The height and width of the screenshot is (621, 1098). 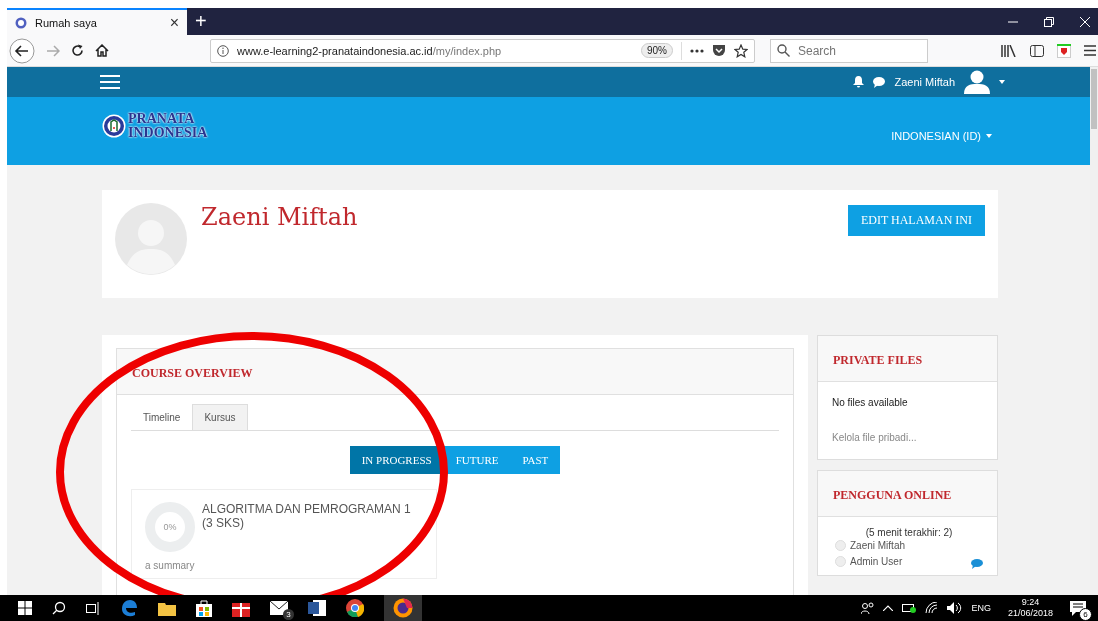 I want to click on mail-icon, so click(x=279, y=608).